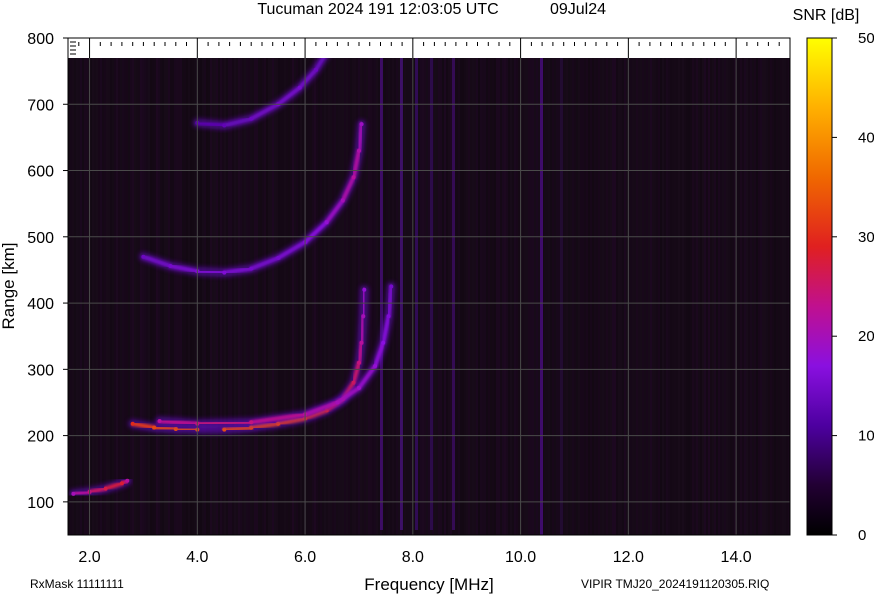 The image size is (874, 600). Describe the element at coordinates (628, 557) in the screenshot. I see `x-tick-label: 12.0` at that location.